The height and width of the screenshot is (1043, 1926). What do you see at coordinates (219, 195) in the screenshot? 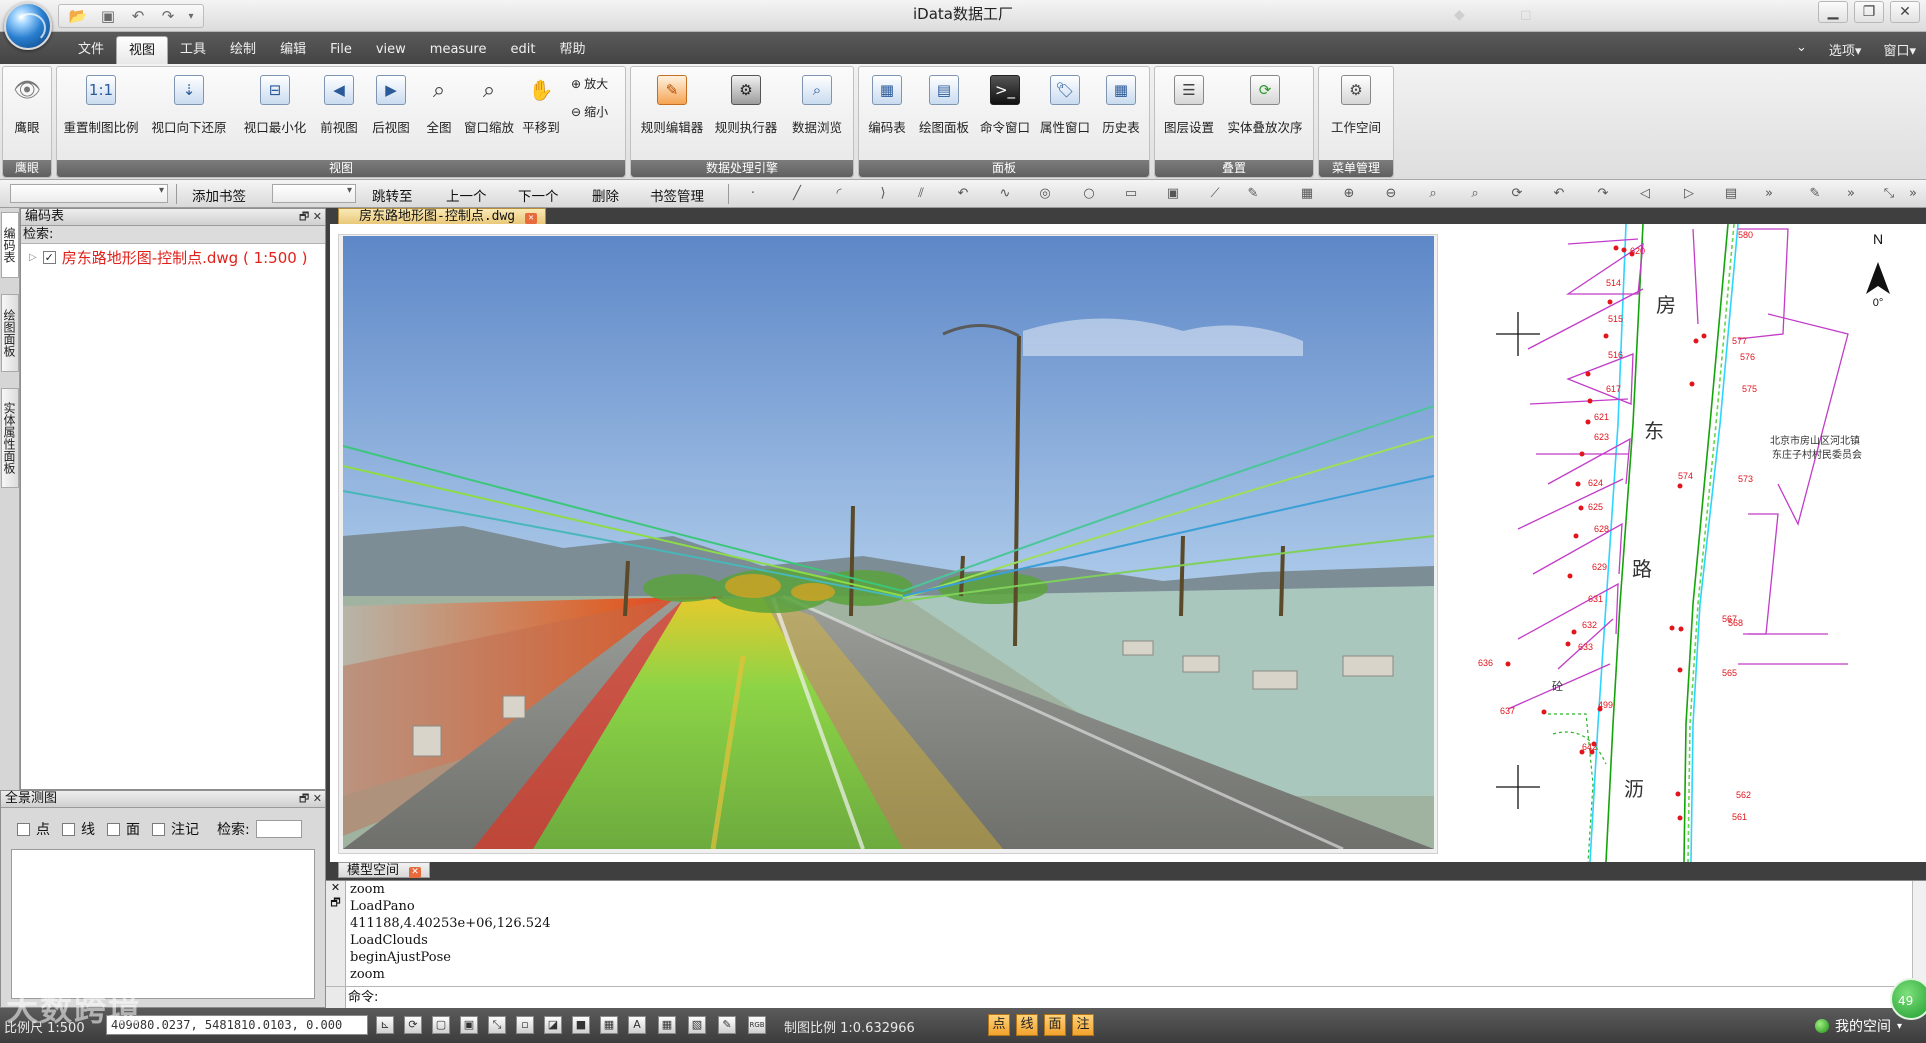
I see `add-bookmark-button: 添加书签` at bounding box center [219, 195].